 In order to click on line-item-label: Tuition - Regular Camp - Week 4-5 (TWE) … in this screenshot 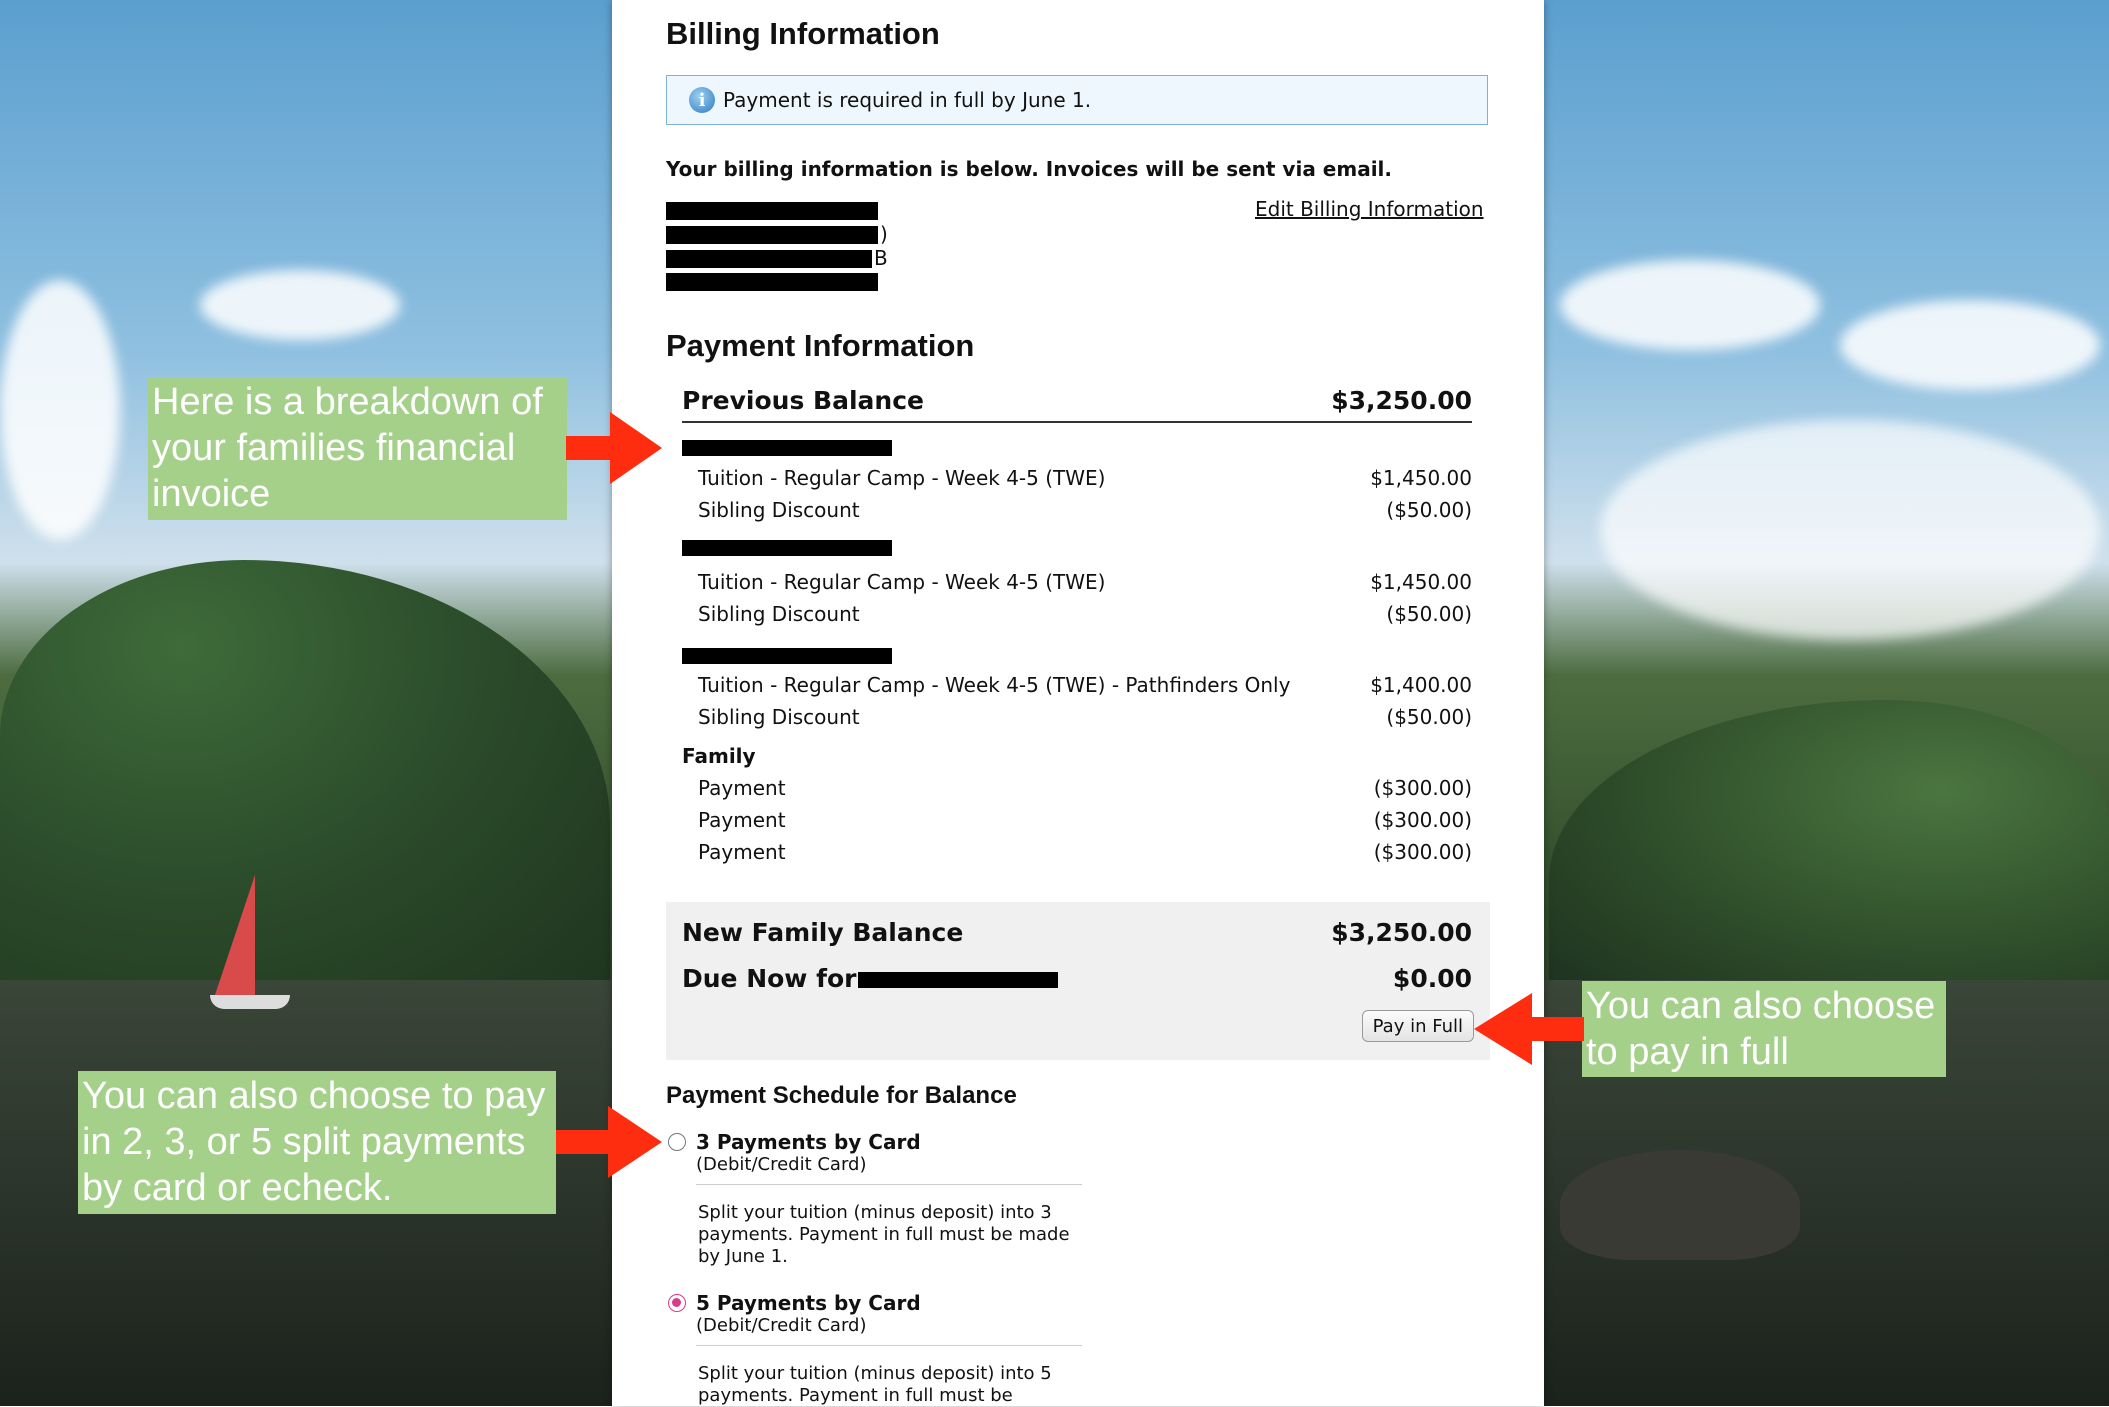, I will do `click(994, 685)`.